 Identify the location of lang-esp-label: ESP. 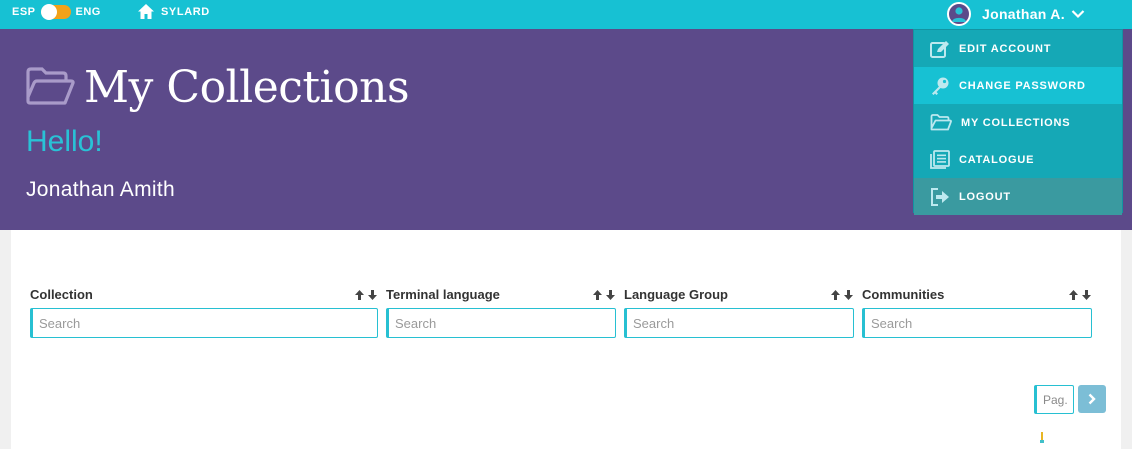
(24, 12).